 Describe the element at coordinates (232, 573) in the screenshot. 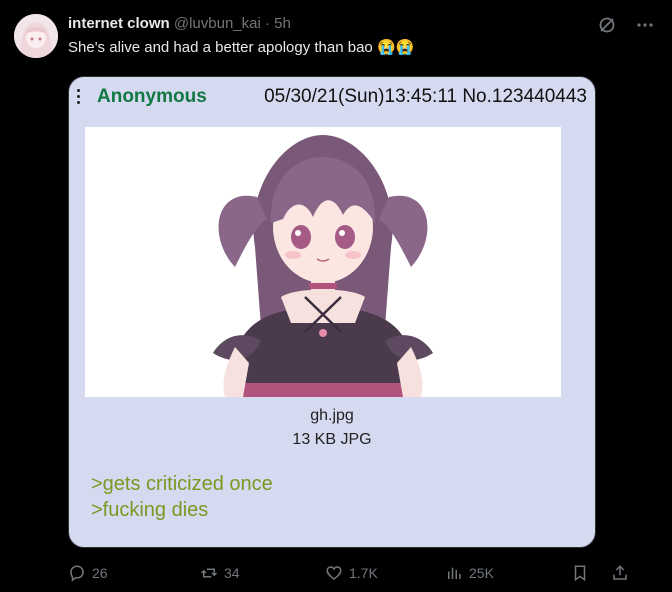

I see `repost-count: 34` at that location.